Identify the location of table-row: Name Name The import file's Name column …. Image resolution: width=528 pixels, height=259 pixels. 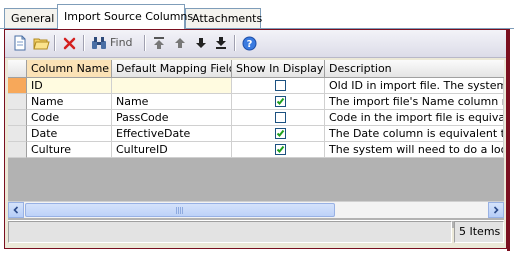
(256, 102).